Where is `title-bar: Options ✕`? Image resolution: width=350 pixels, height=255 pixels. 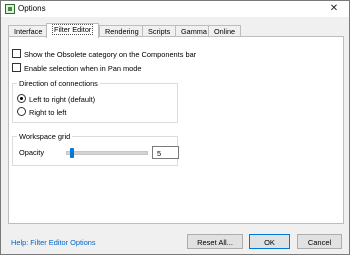 title-bar: Options ✕ is located at coordinates (175, 9).